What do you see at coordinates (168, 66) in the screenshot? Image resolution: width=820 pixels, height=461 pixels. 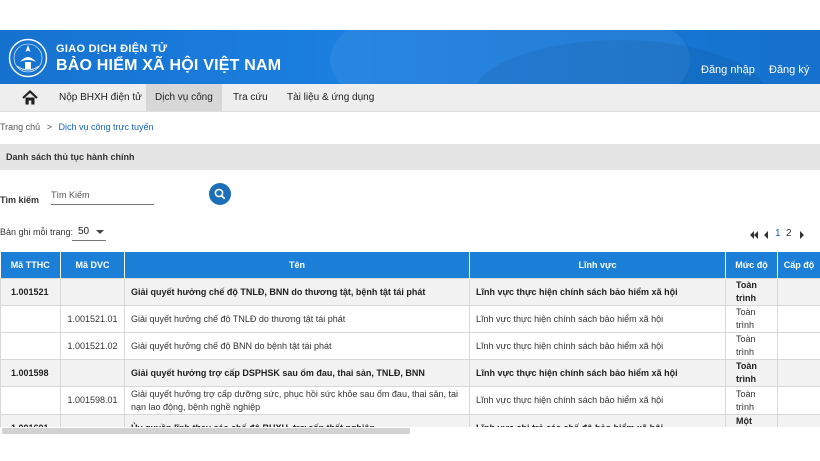 I see `brand-title: BẢO HIỂM XÃ HỘI VIỆT NAM` at bounding box center [168, 66].